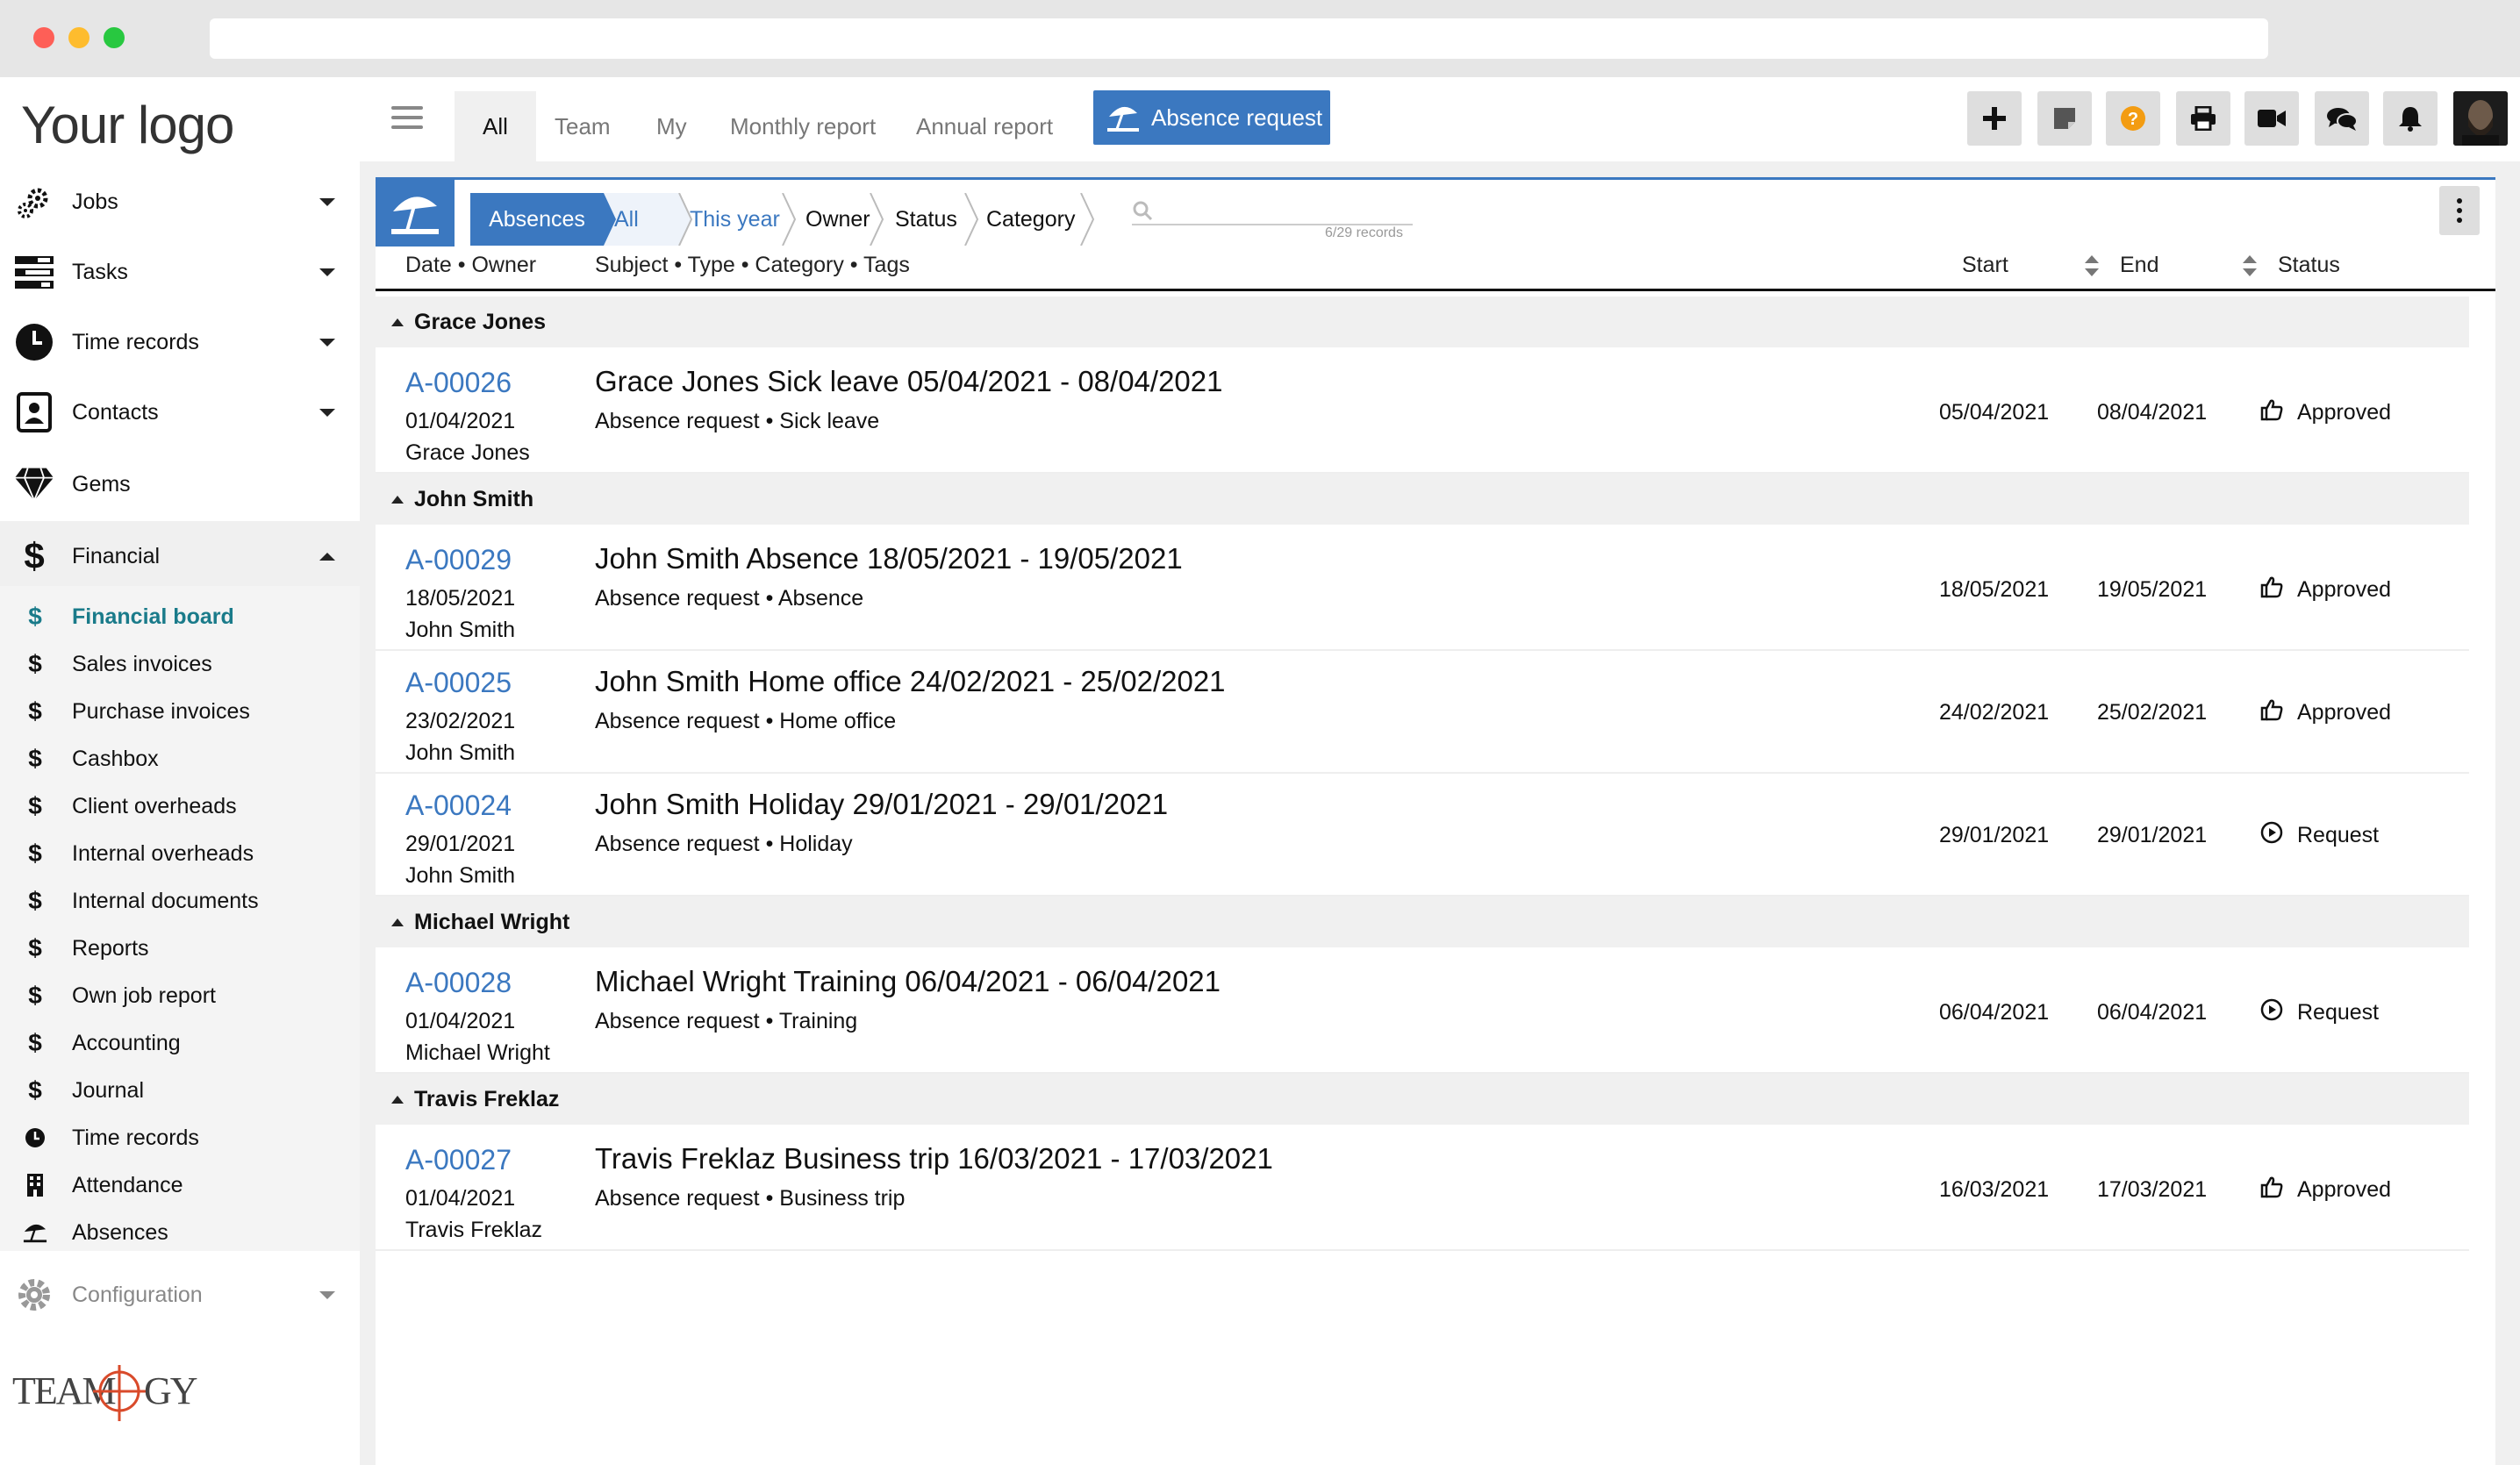 Image resolution: width=2520 pixels, height=1465 pixels. I want to click on add-button, so click(1994, 119).